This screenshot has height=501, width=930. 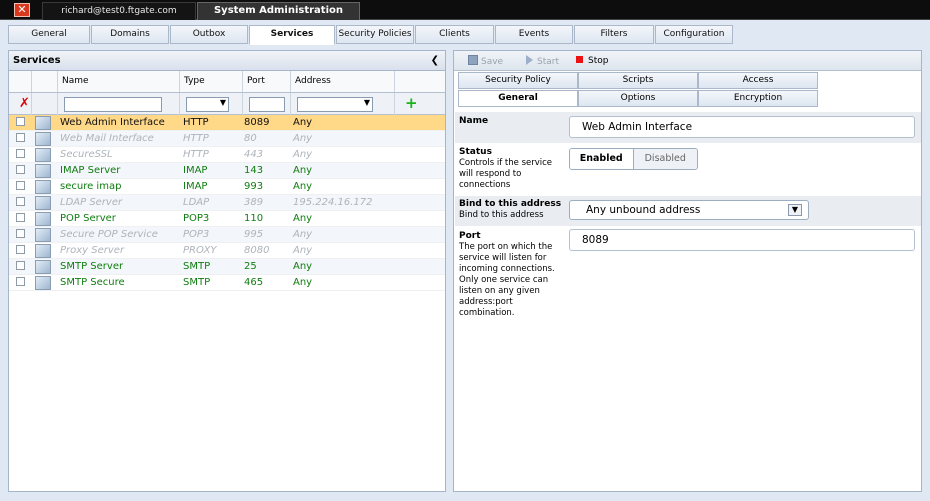 What do you see at coordinates (343, 81) in the screenshot?
I see `address-column-header: Address` at bounding box center [343, 81].